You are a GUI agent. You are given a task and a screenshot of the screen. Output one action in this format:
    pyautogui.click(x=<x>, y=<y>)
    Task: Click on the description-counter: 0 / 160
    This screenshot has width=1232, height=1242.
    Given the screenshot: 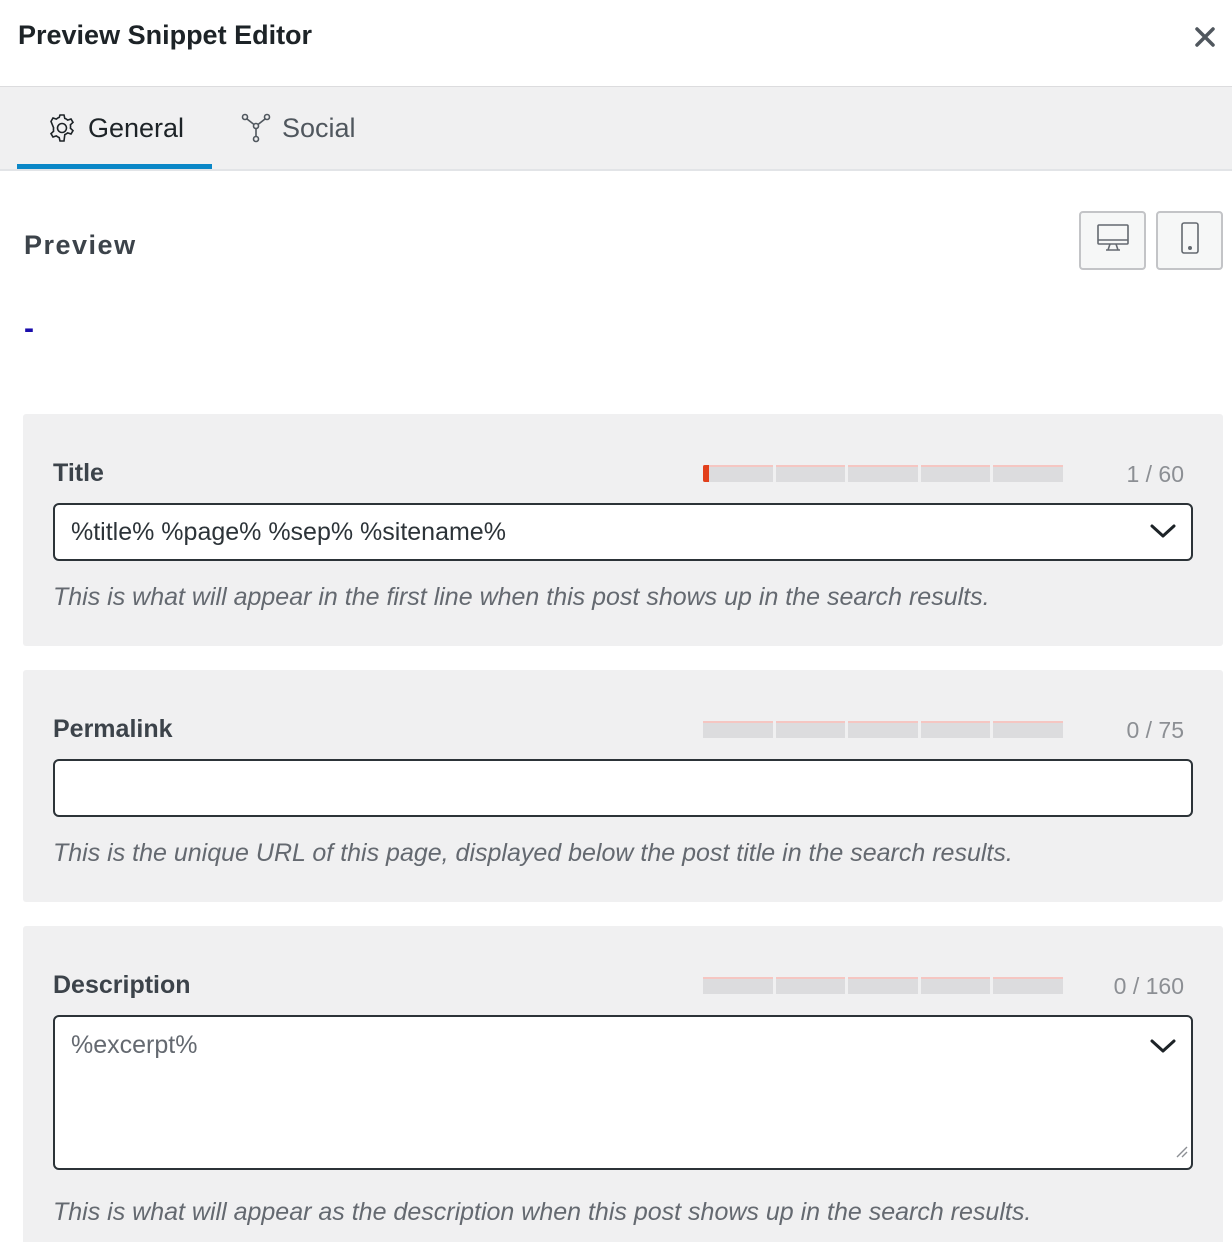 What is the action you would take?
    pyautogui.click(x=1148, y=986)
    